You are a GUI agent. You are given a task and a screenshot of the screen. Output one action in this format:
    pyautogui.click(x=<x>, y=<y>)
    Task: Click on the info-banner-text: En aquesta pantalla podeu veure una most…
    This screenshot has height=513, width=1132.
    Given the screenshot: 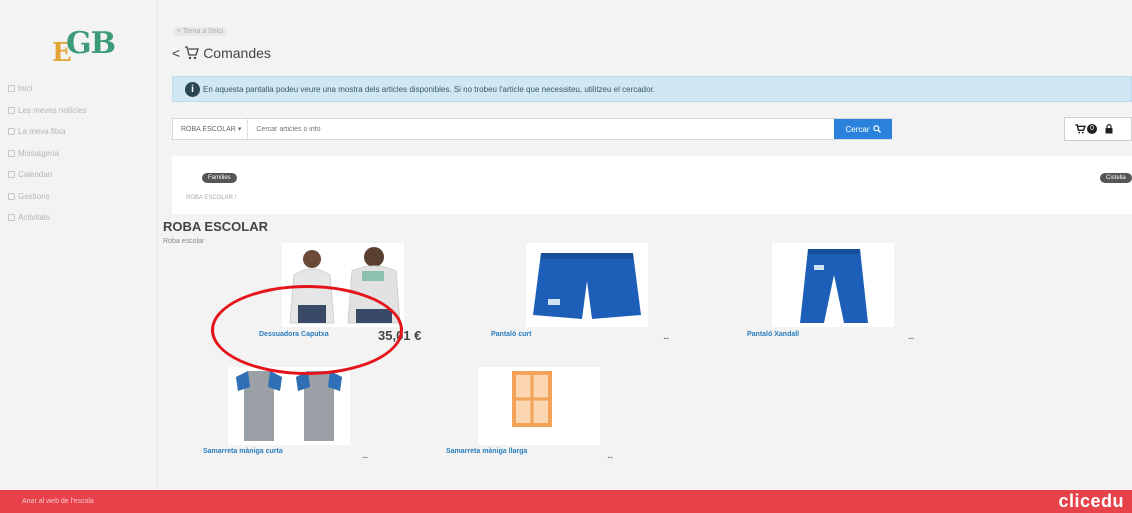 What is the action you would take?
    pyautogui.click(x=429, y=89)
    